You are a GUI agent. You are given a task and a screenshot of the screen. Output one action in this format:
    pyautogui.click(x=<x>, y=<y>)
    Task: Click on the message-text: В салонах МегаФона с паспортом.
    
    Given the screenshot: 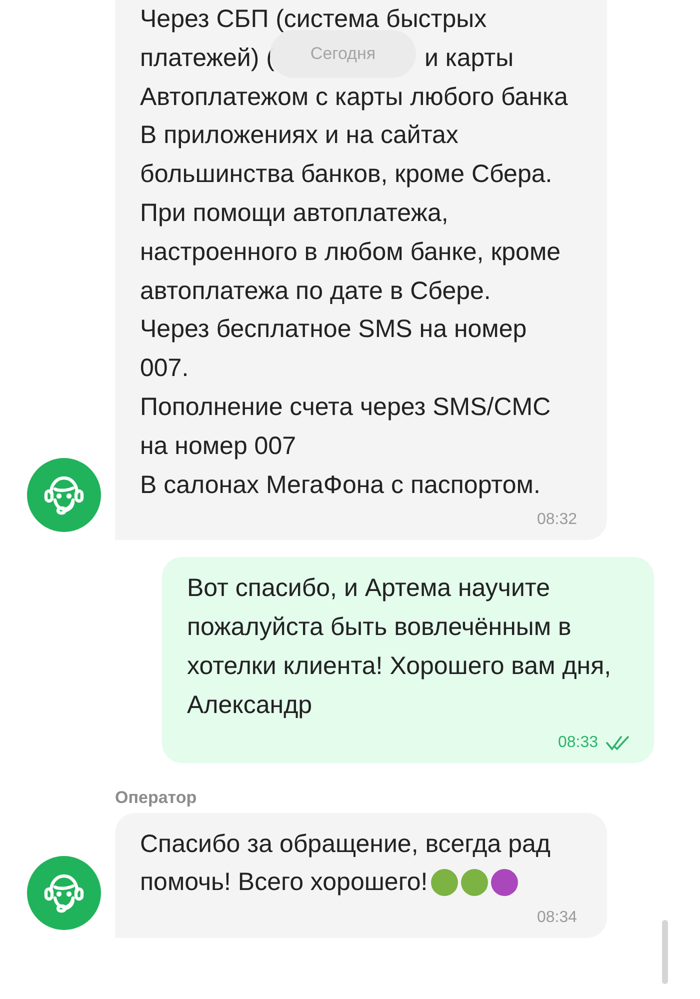 What is the action you would take?
    pyautogui.click(x=340, y=485)
    